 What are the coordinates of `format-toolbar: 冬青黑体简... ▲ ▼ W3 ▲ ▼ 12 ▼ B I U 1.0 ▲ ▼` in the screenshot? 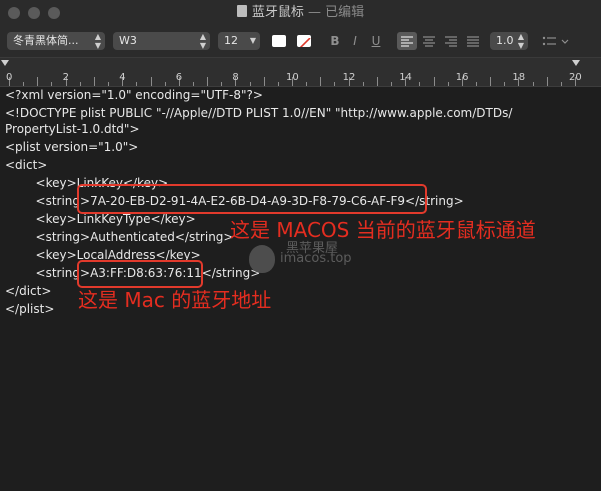 It's located at (300, 42).